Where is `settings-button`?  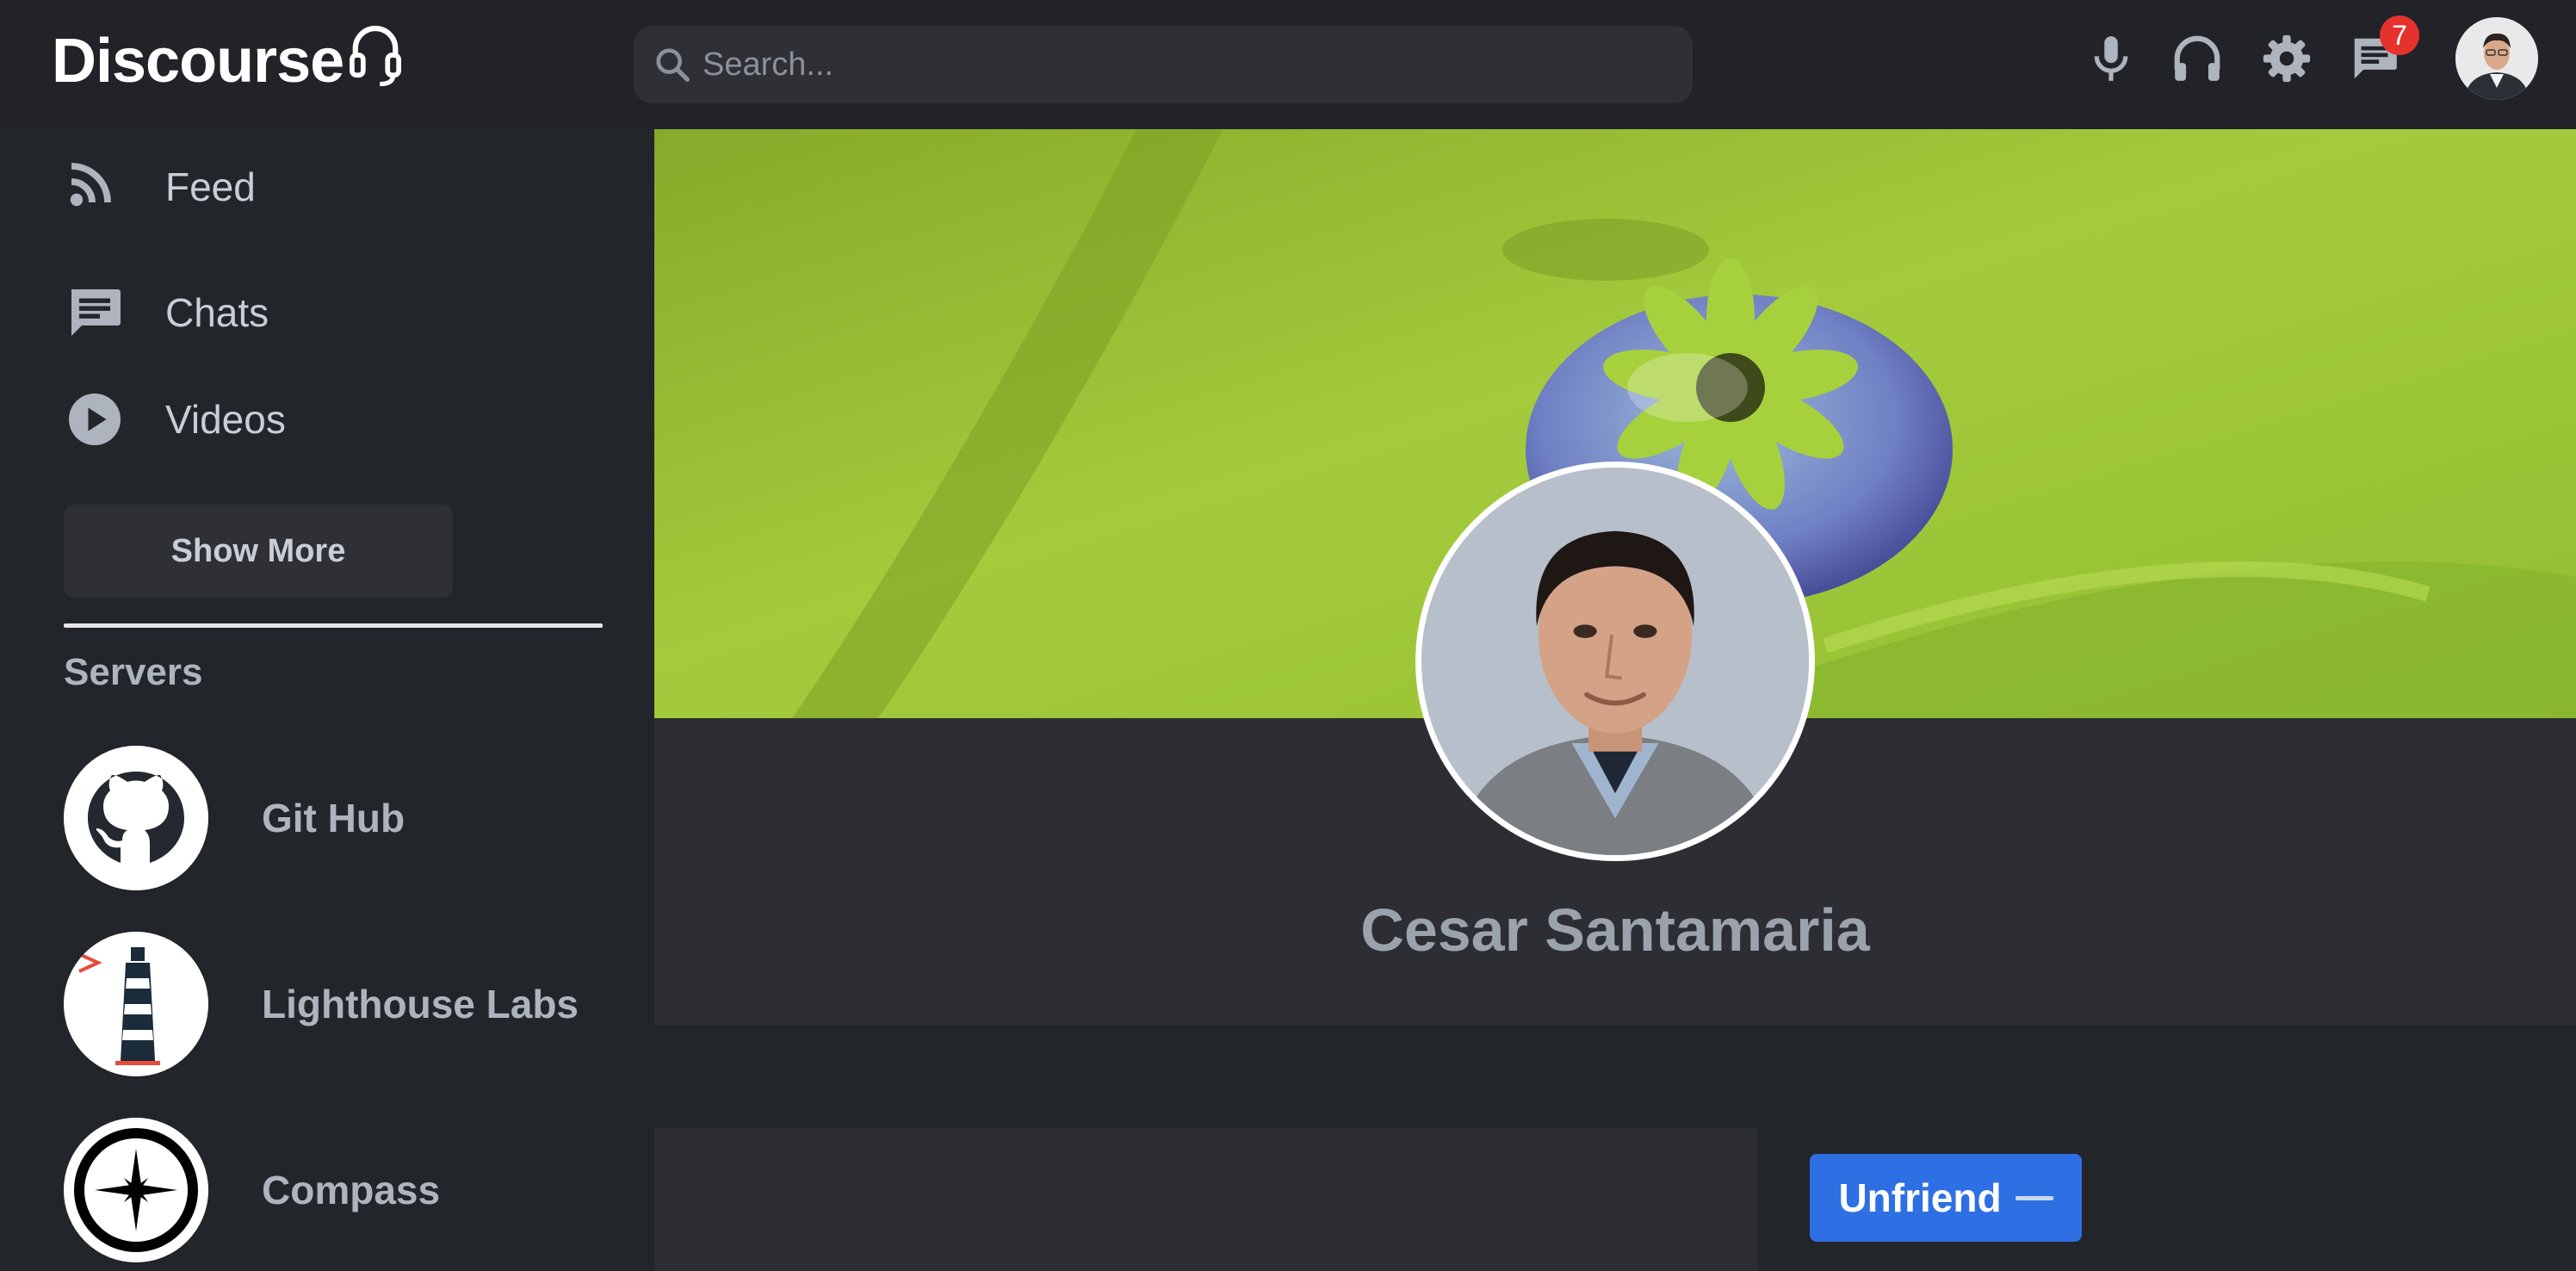
settings-button is located at coordinates (2286, 59).